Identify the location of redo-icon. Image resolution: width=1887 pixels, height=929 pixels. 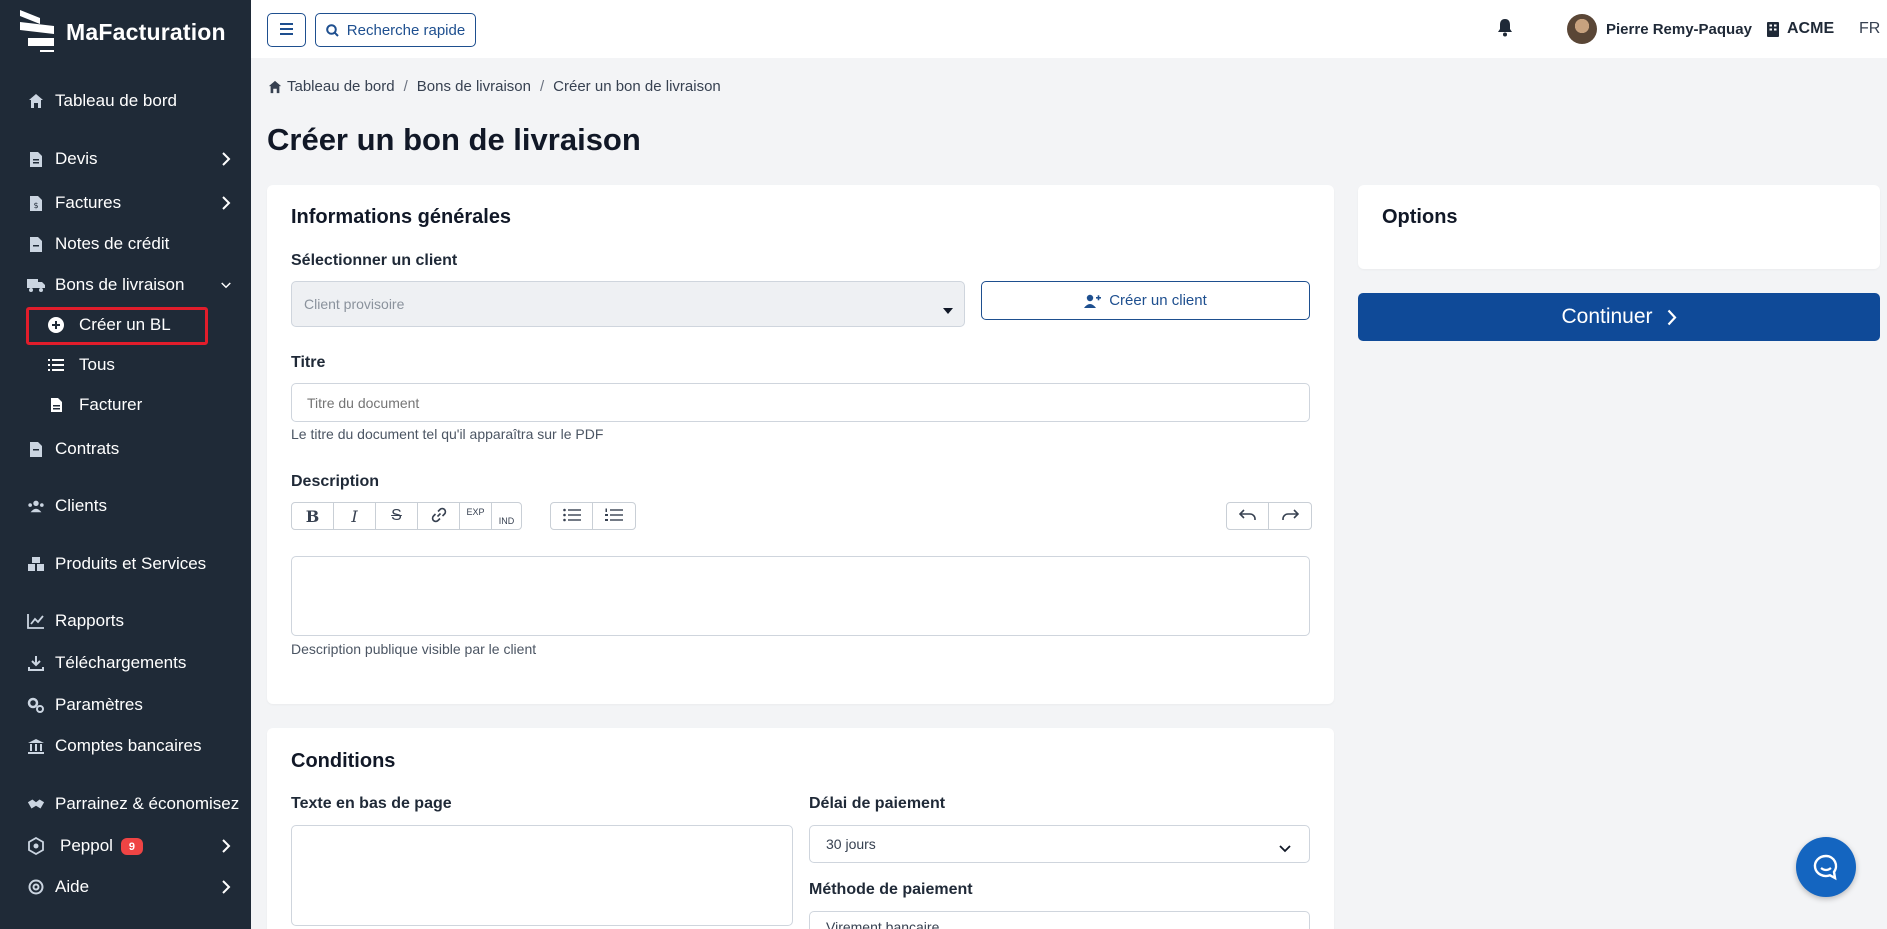
(1290, 516).